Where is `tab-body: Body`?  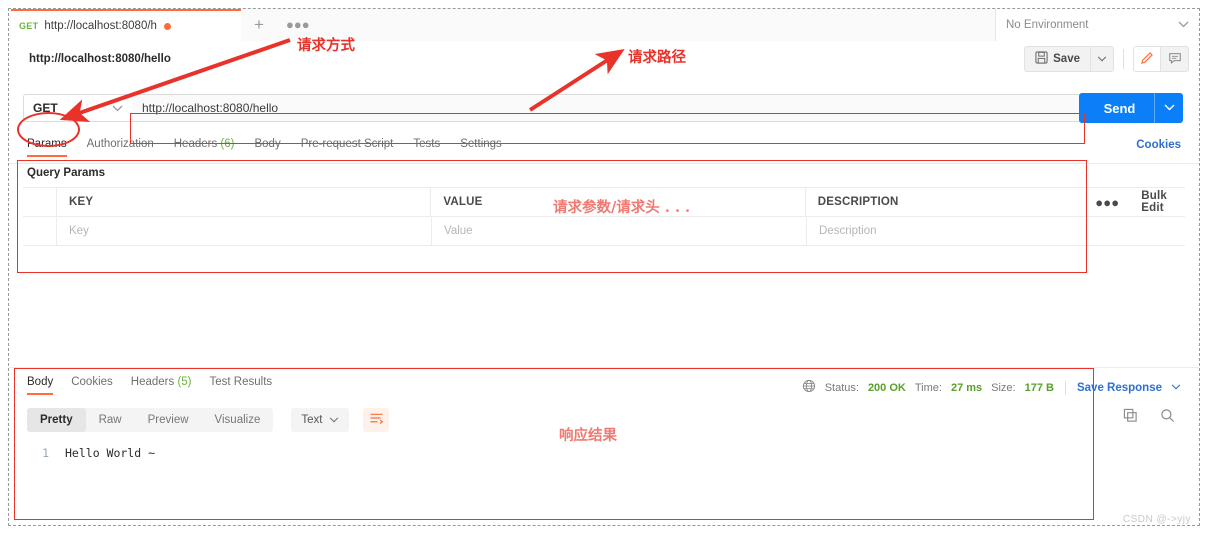 tab-body: Body is located at coordinates (267, 147).